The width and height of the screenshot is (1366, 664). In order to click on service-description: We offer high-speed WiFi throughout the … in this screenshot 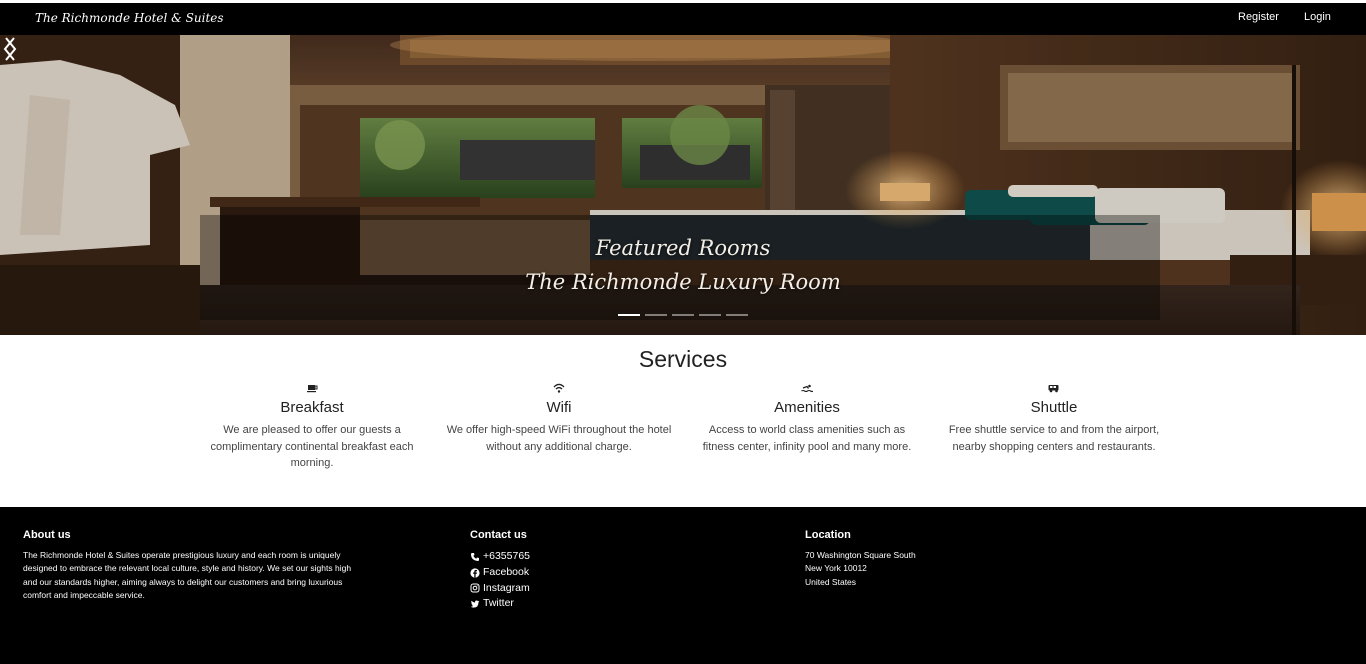, I will do `click(559, 438)`.